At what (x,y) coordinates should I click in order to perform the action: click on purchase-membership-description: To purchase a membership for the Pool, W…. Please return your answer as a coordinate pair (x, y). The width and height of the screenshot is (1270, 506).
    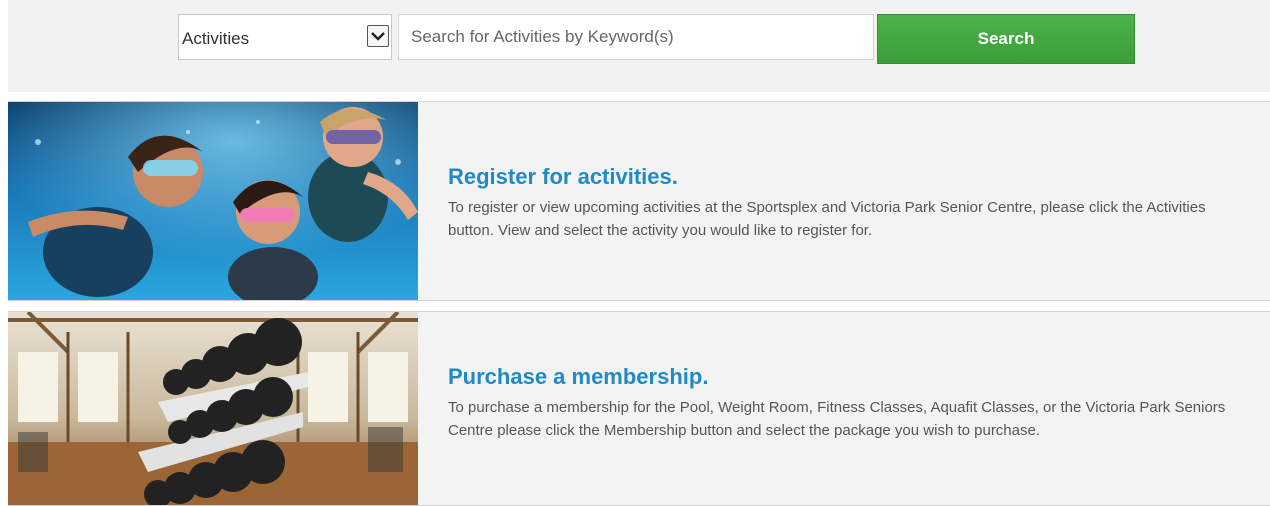
    Looking at the image, I should click on (837, 419).